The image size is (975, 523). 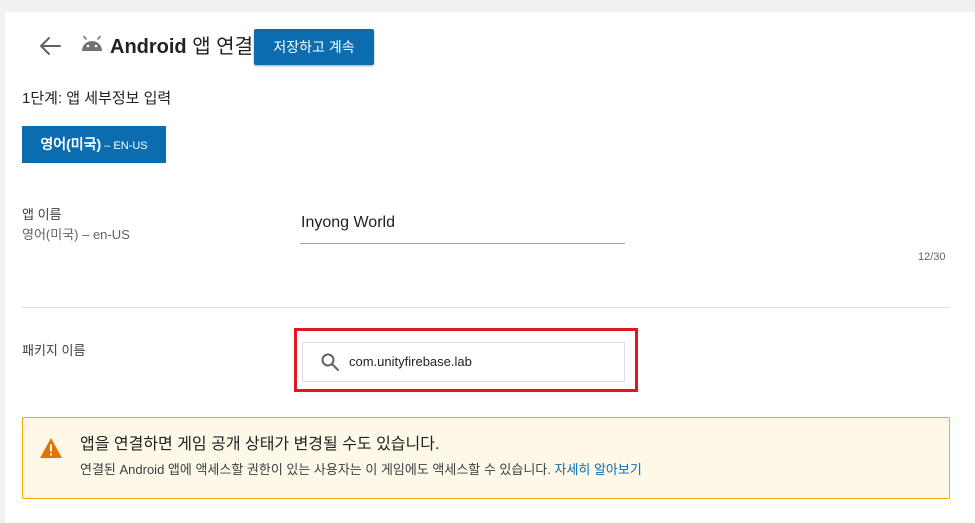 I want to click on language-tab-en-us: 영어(미국) – EN-US, so click(x=94, y=144).